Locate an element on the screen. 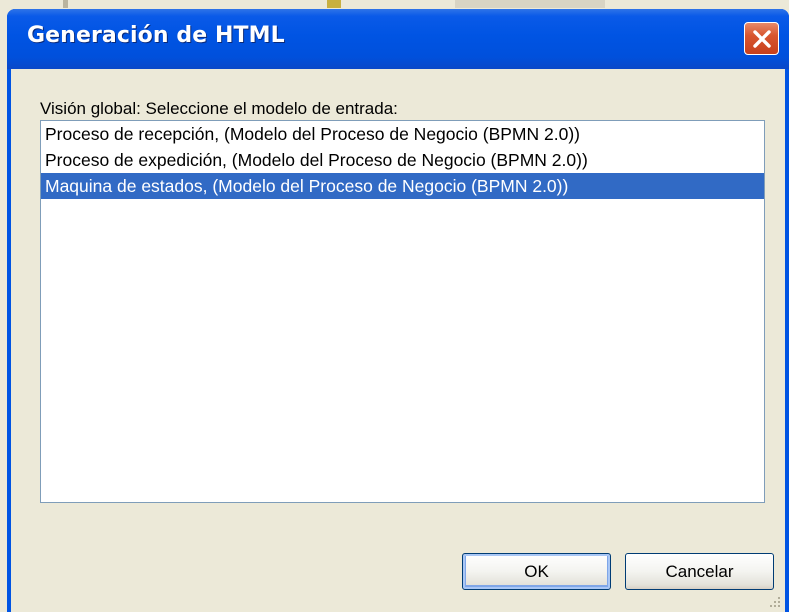  cancel-button: Cancelar is located at coordinates (699, 571).